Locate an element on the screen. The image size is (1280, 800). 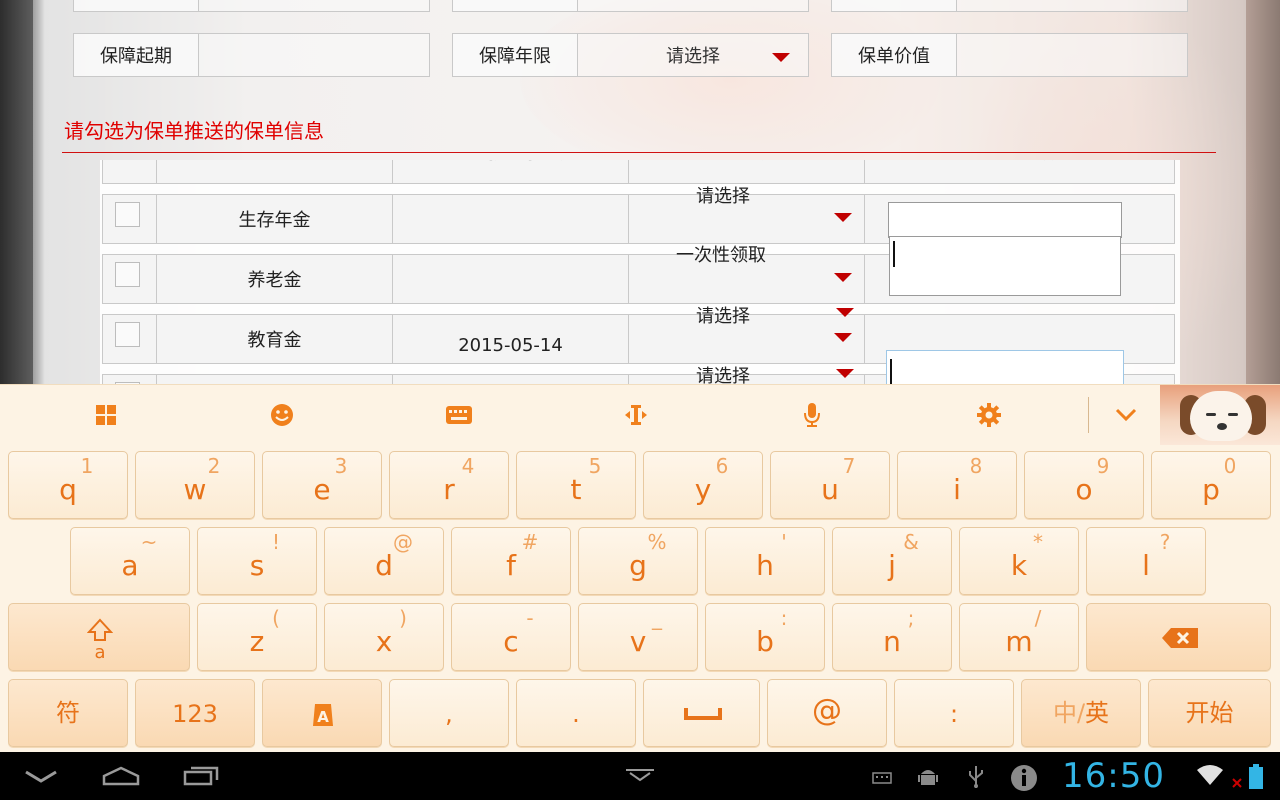
policy-value-field: 保单价值 is located at coordinates (1009, 55).